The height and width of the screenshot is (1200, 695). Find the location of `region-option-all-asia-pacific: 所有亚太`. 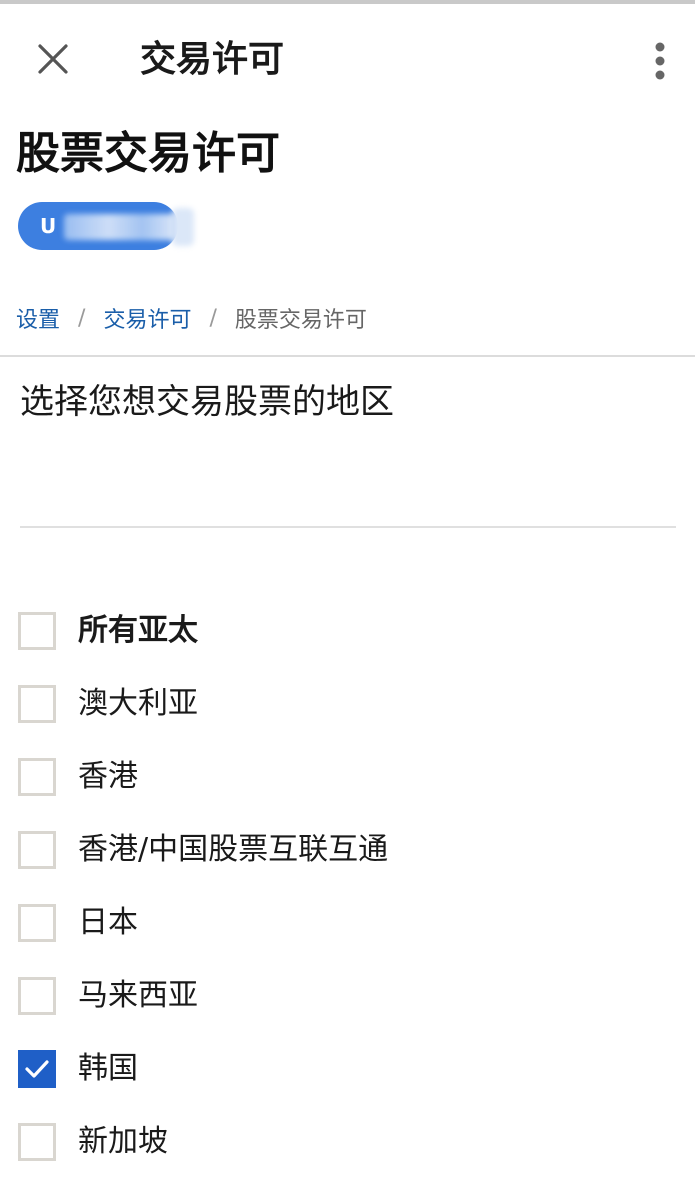

region-option-all-asia-pacific: 所有亚太 is located at coordinates (348, 630).